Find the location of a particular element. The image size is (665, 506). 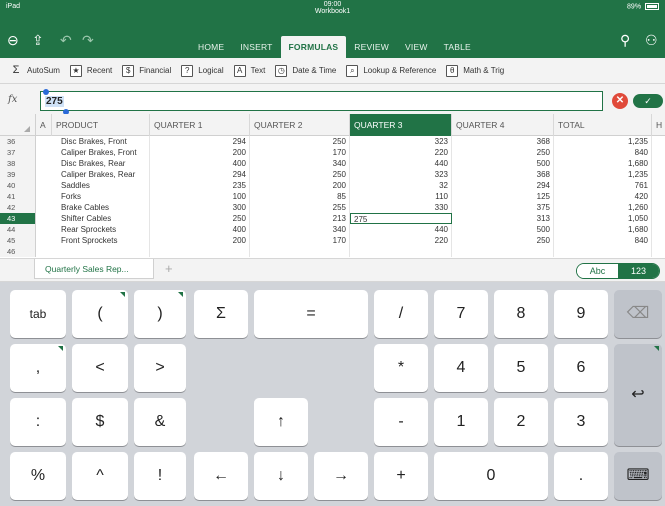

tab-review: REVIEW is located at coordinates (371, 47).